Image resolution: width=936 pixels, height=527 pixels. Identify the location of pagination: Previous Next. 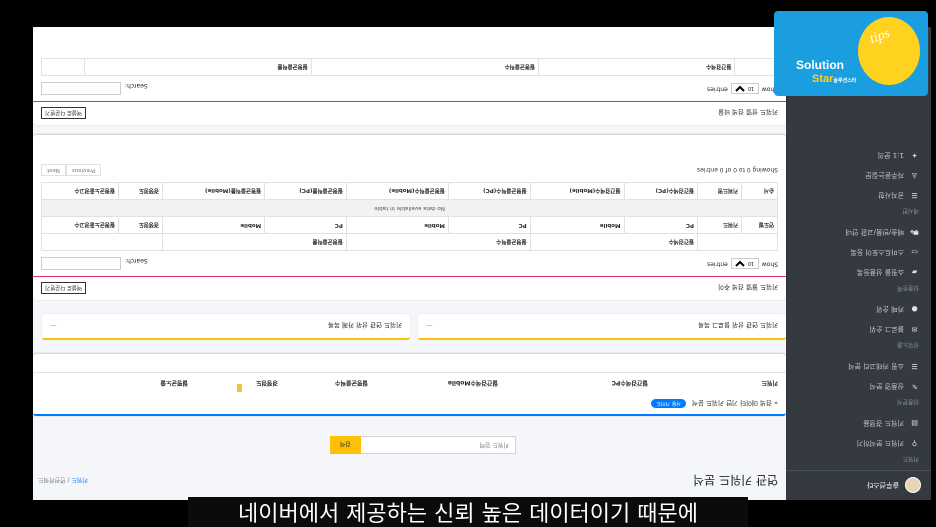
(71, 170).